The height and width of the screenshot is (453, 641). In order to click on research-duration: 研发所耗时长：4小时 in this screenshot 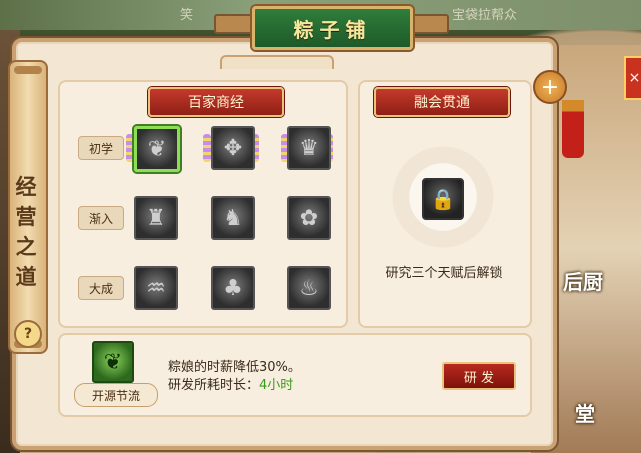, I will do `click(230, 383)`.